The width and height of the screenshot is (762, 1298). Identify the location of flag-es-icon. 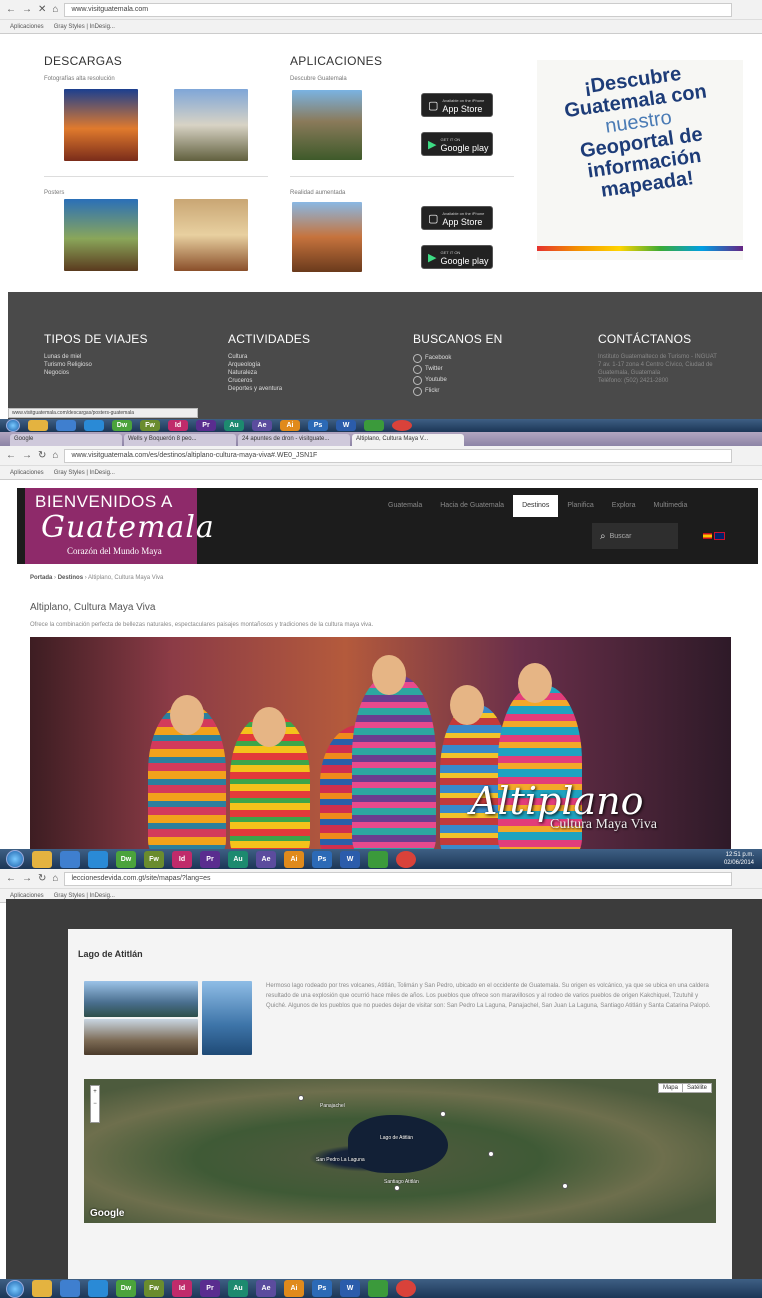
(707, 536).